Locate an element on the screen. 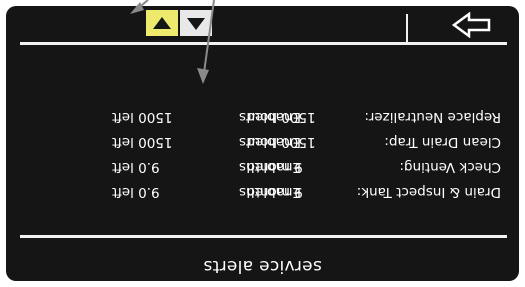 Image resolution: width=525 pixels, height=287 pixels. next-screen-button is located at coordinates (471, 25).